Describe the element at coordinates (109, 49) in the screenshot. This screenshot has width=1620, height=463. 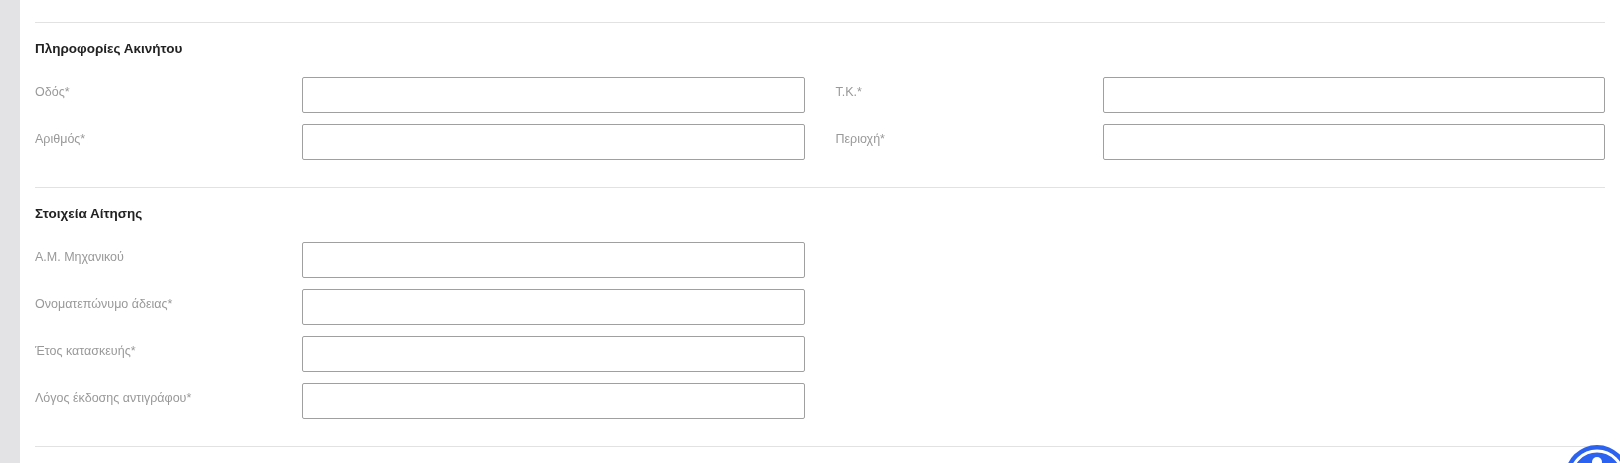
I see `section-title: Πληροφορίες Ακινήτου` at that location.